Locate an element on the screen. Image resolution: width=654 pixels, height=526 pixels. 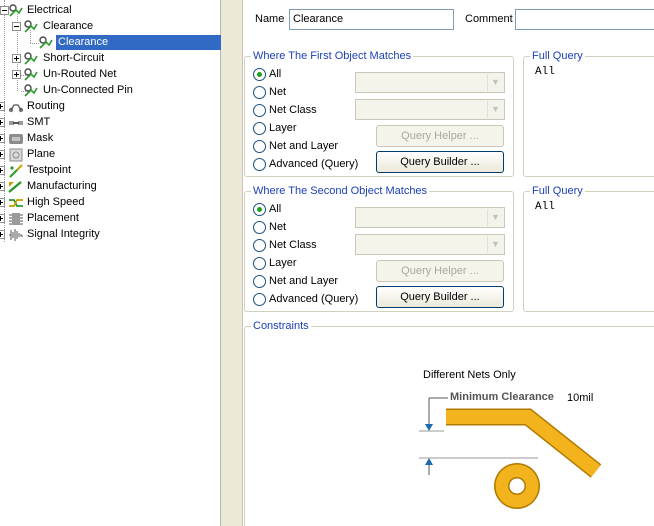
first-net-select: ▼ is located at coordinates (430, 82).